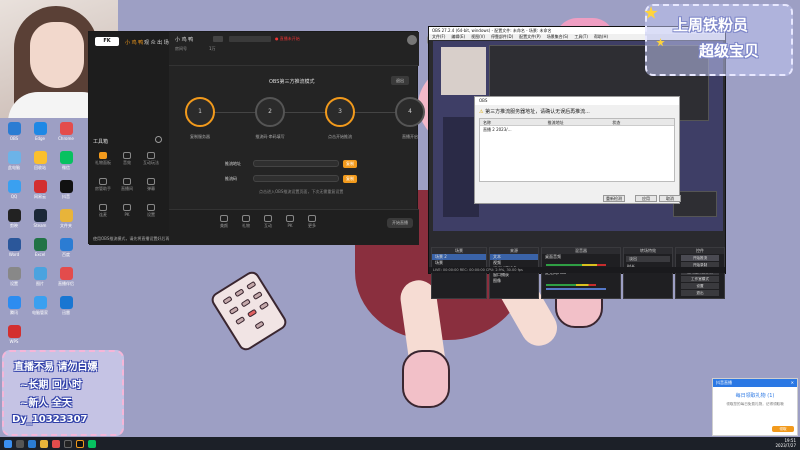  I want to click on system-clock: 19:51 2023/7/27, so click(785, 443).